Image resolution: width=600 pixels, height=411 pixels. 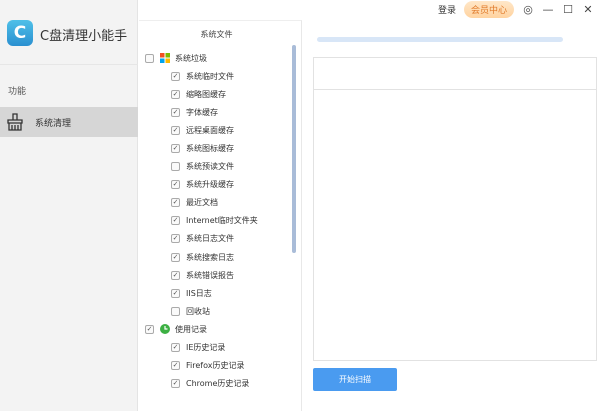 I want to click on list-item: ✓ Firefox历史记录, so click(x=214, y=366).